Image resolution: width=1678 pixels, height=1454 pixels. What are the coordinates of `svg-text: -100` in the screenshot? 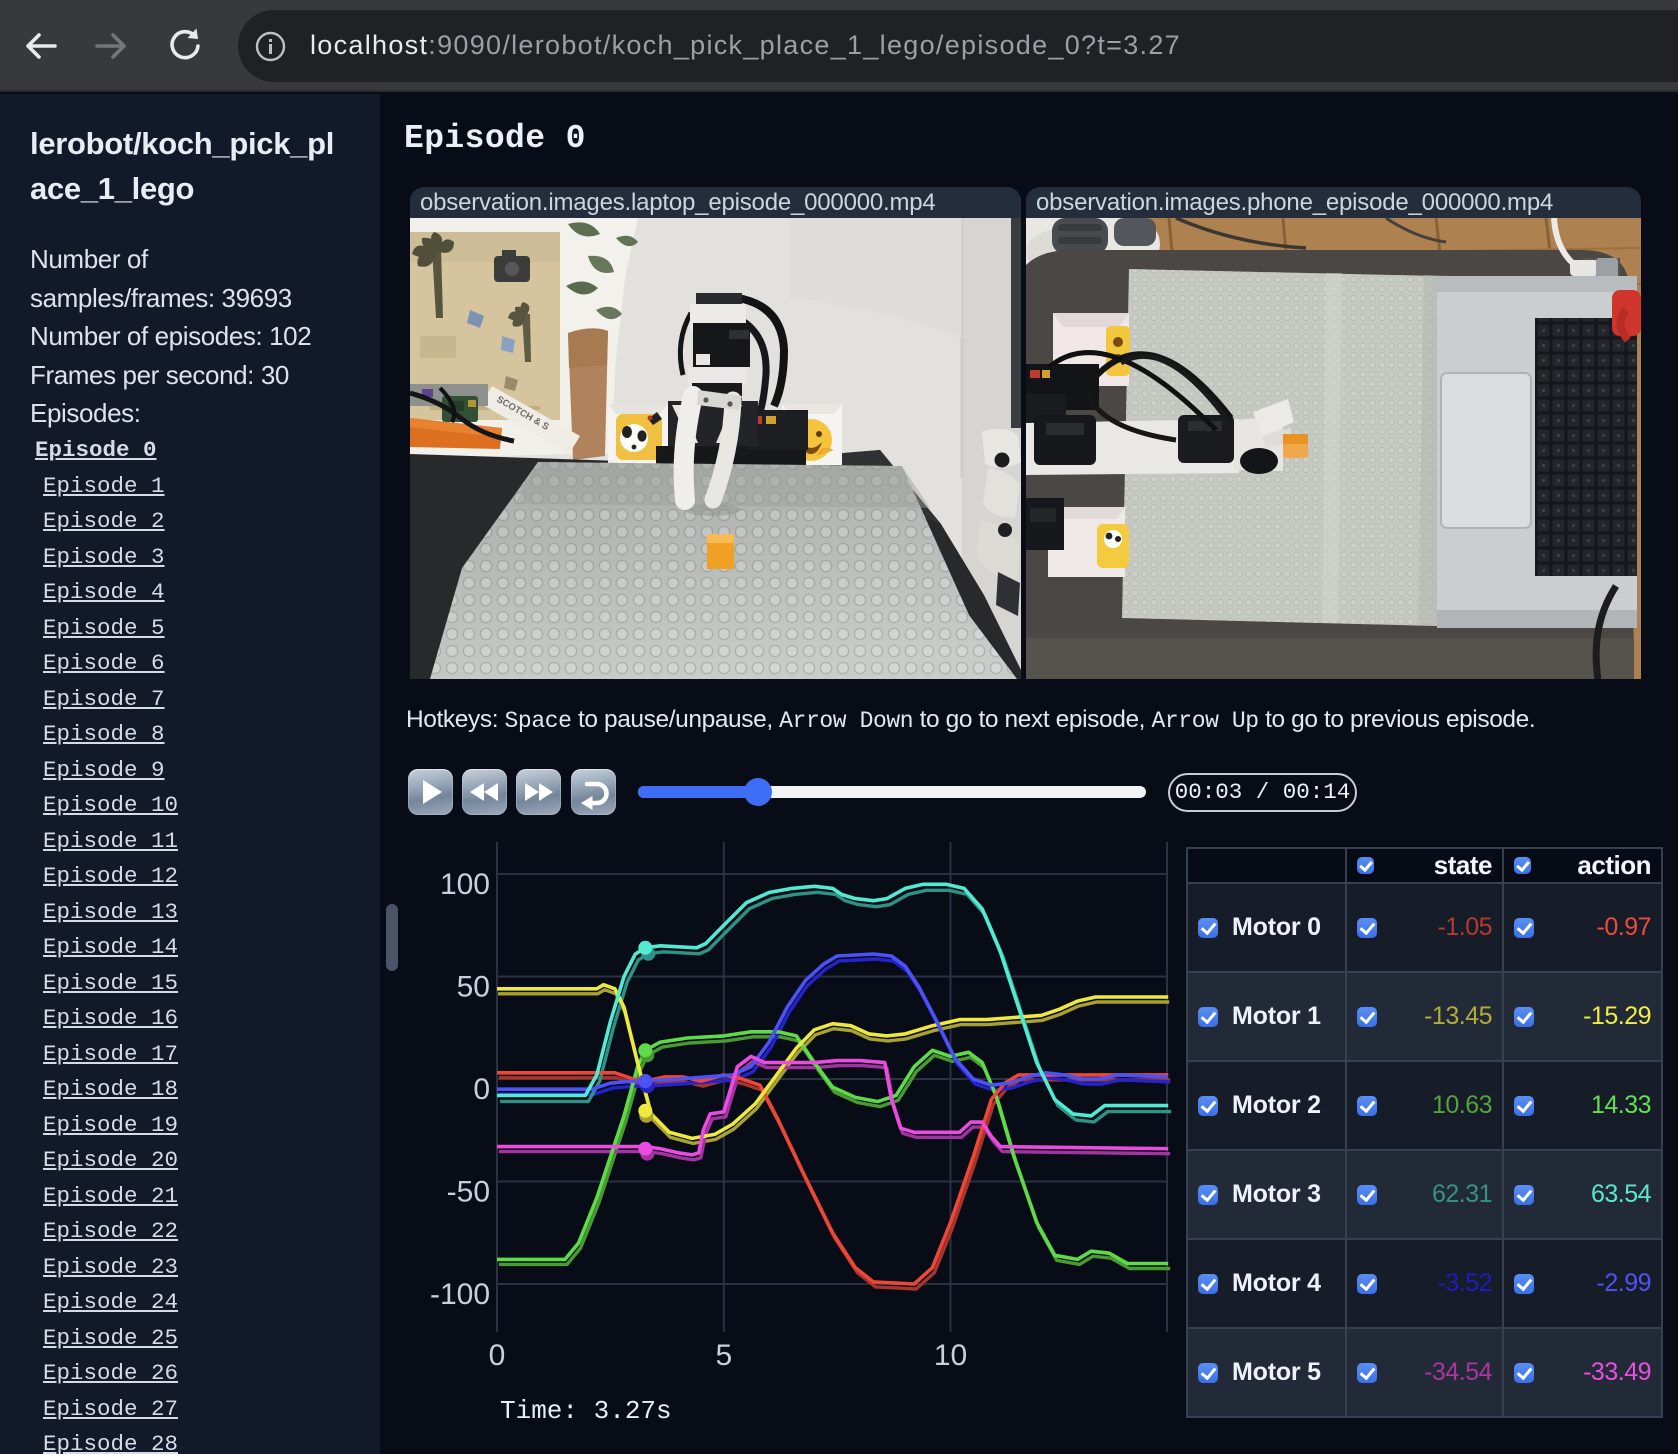 It's located at (460, 1294).